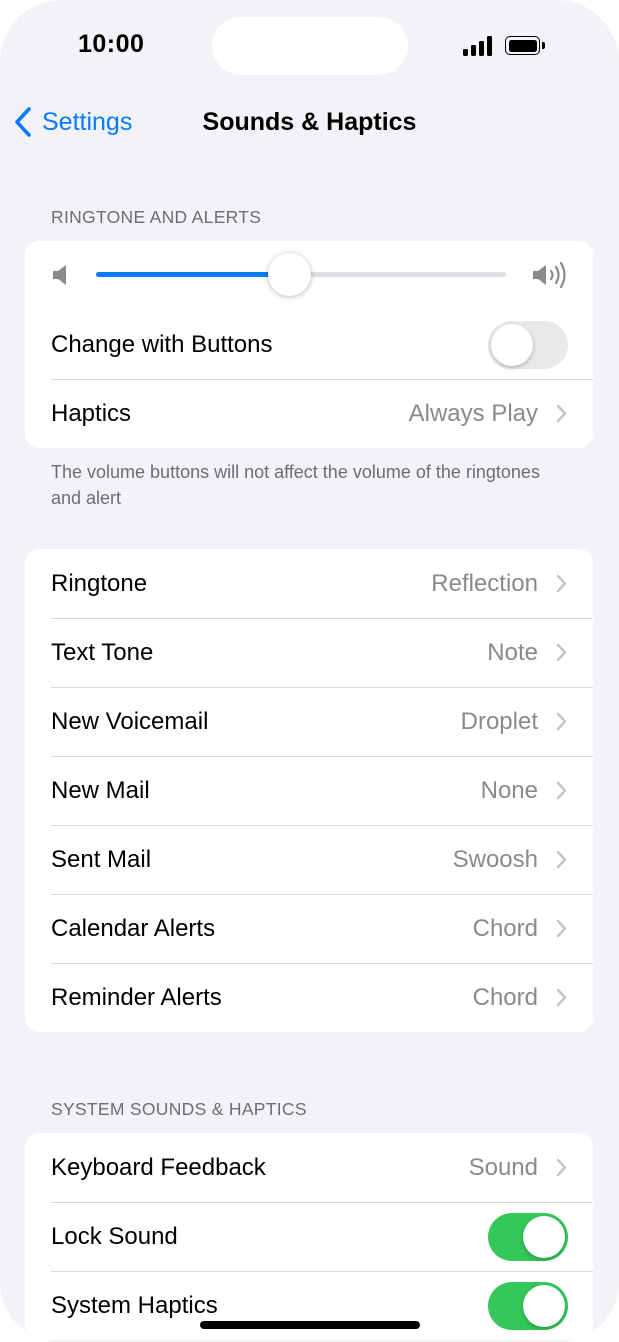 Image resolution: width=619 pixels, height=1342 pixels. Describe the element at coordinates (309, 859) in the screenshot. I see `tone-row-sent-mail: Sent Mail Swoosh` at that location.